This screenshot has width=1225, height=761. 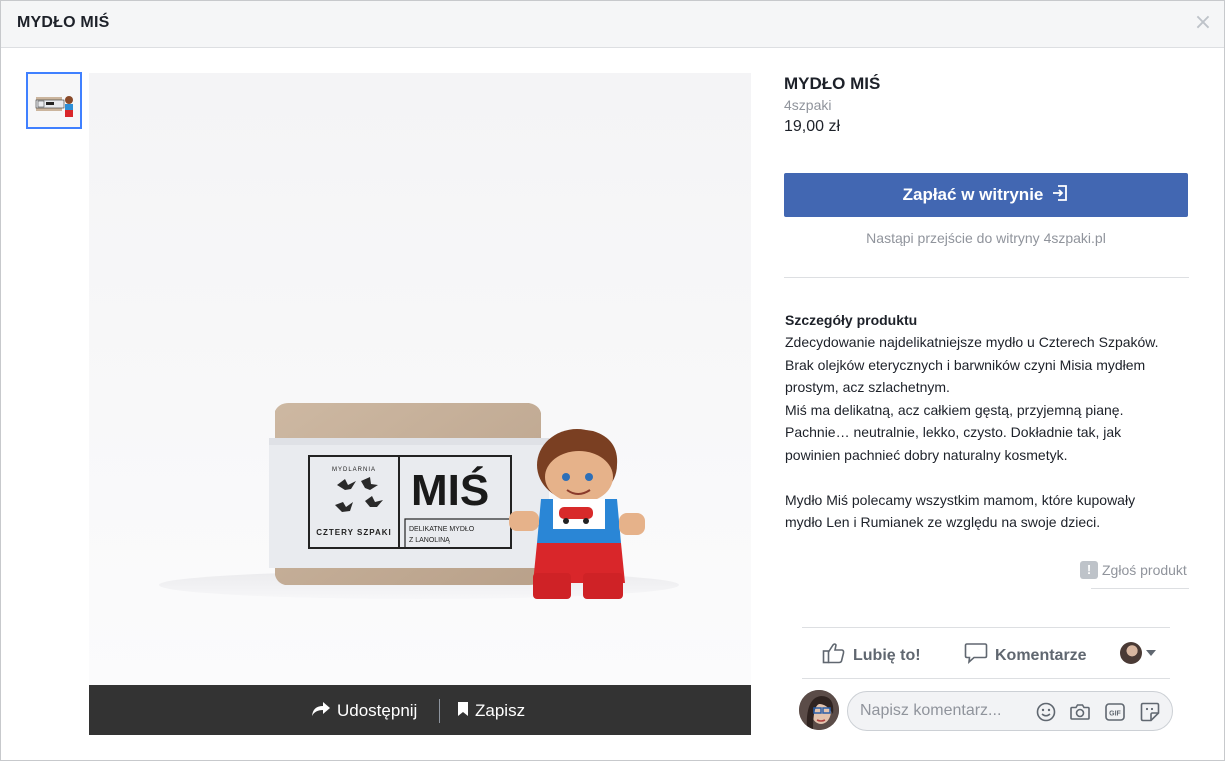 I want to click on share-label: Udostępnij, so click(x=377, y=710).